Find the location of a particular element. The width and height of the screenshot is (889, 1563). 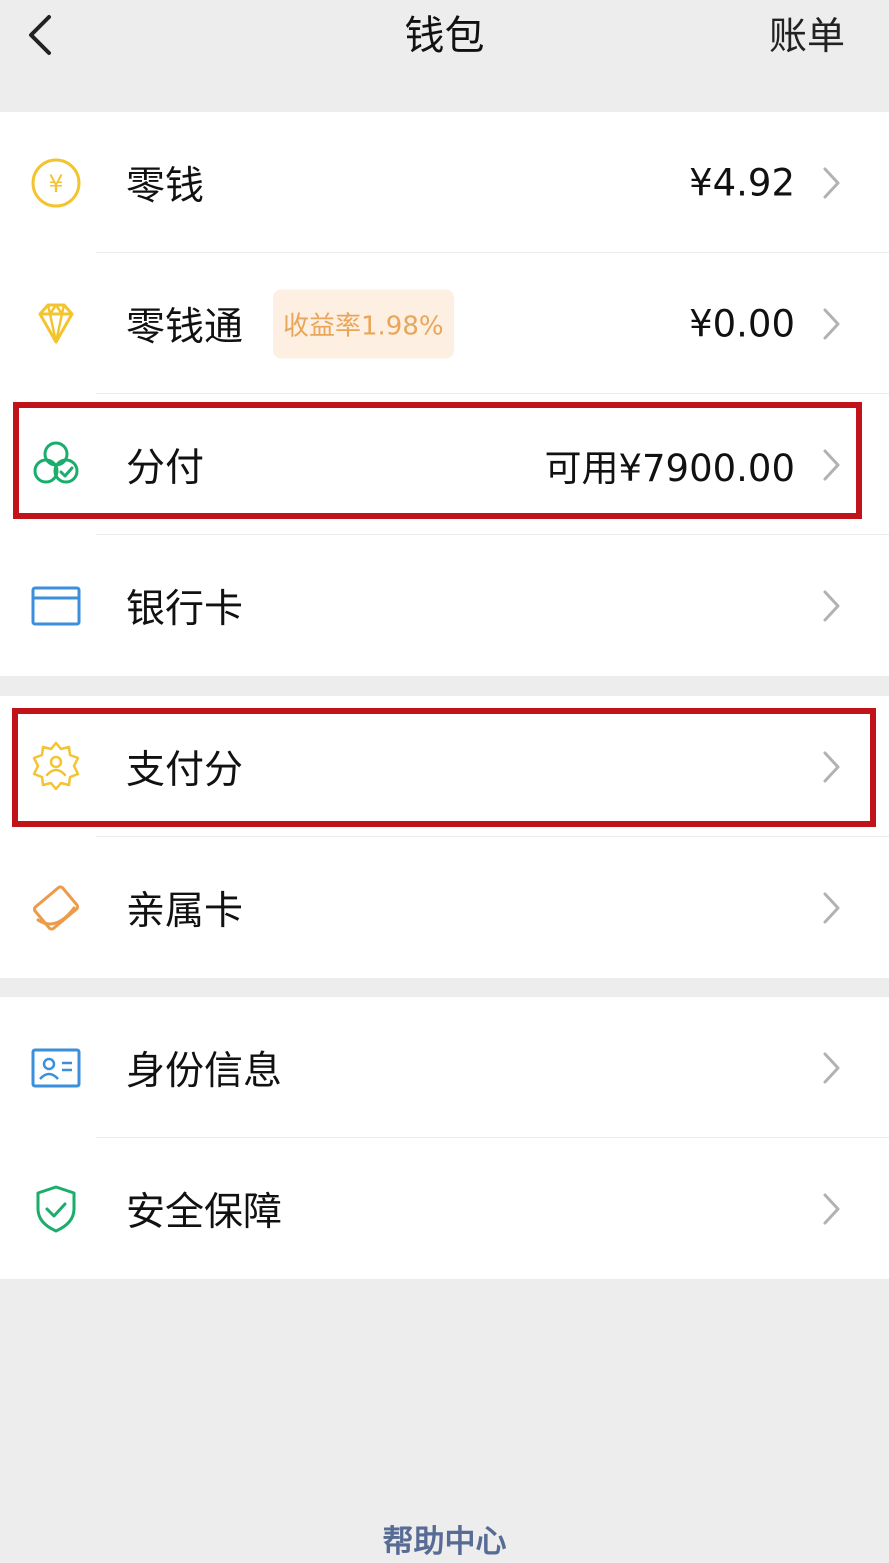

bank-card-icon is located at coordinates (56, 606).